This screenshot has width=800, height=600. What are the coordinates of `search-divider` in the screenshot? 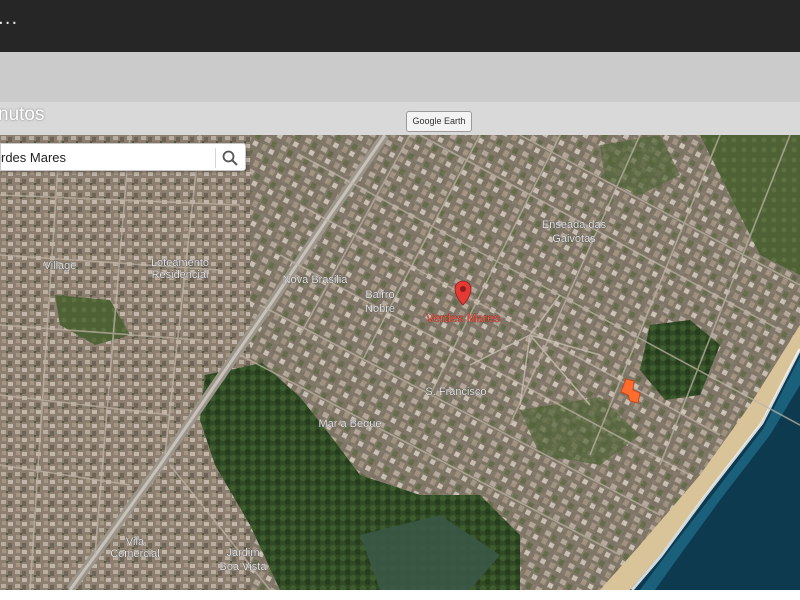 It's located at (215, 158).